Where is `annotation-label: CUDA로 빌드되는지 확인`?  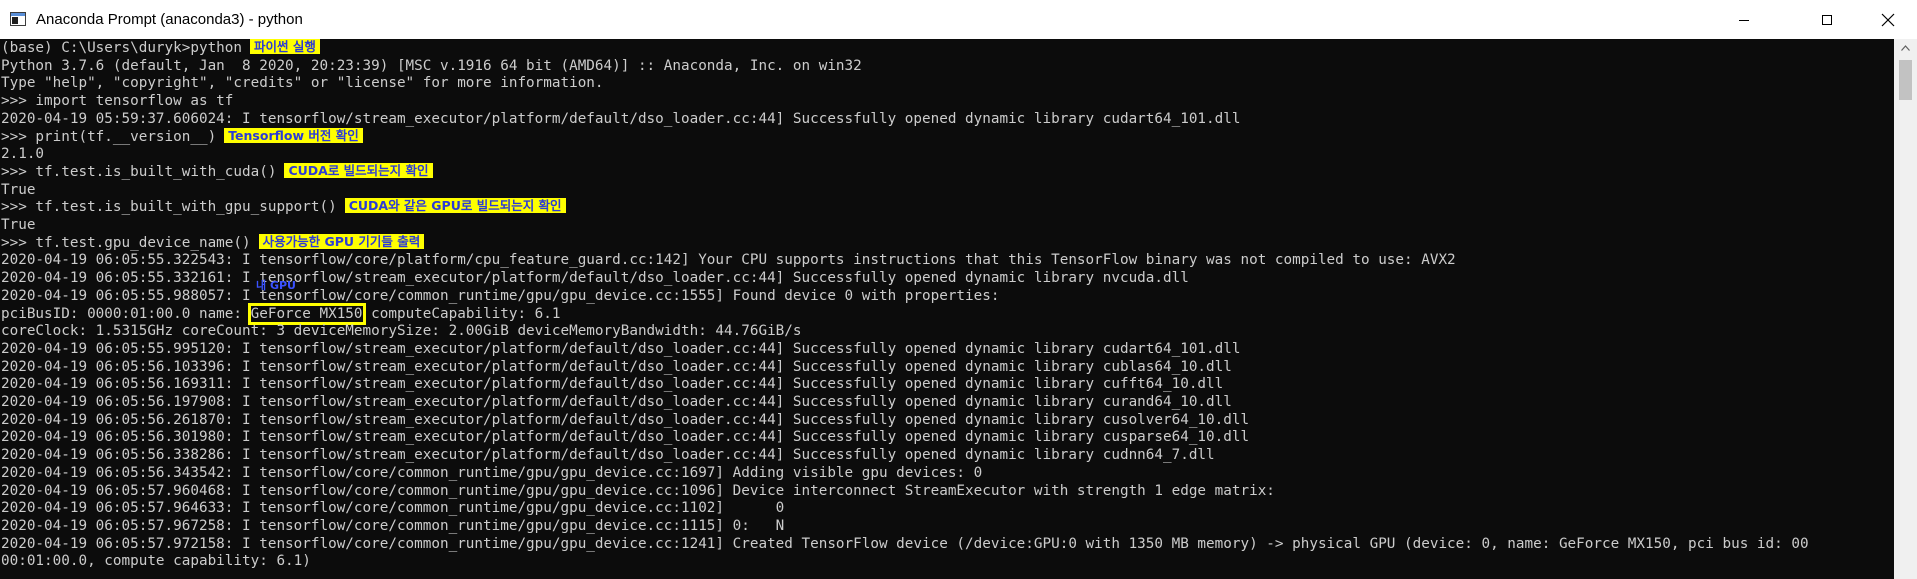
annotation-label: CUDA로 빌드되는지 확인 is located at coordinates (358, 170).